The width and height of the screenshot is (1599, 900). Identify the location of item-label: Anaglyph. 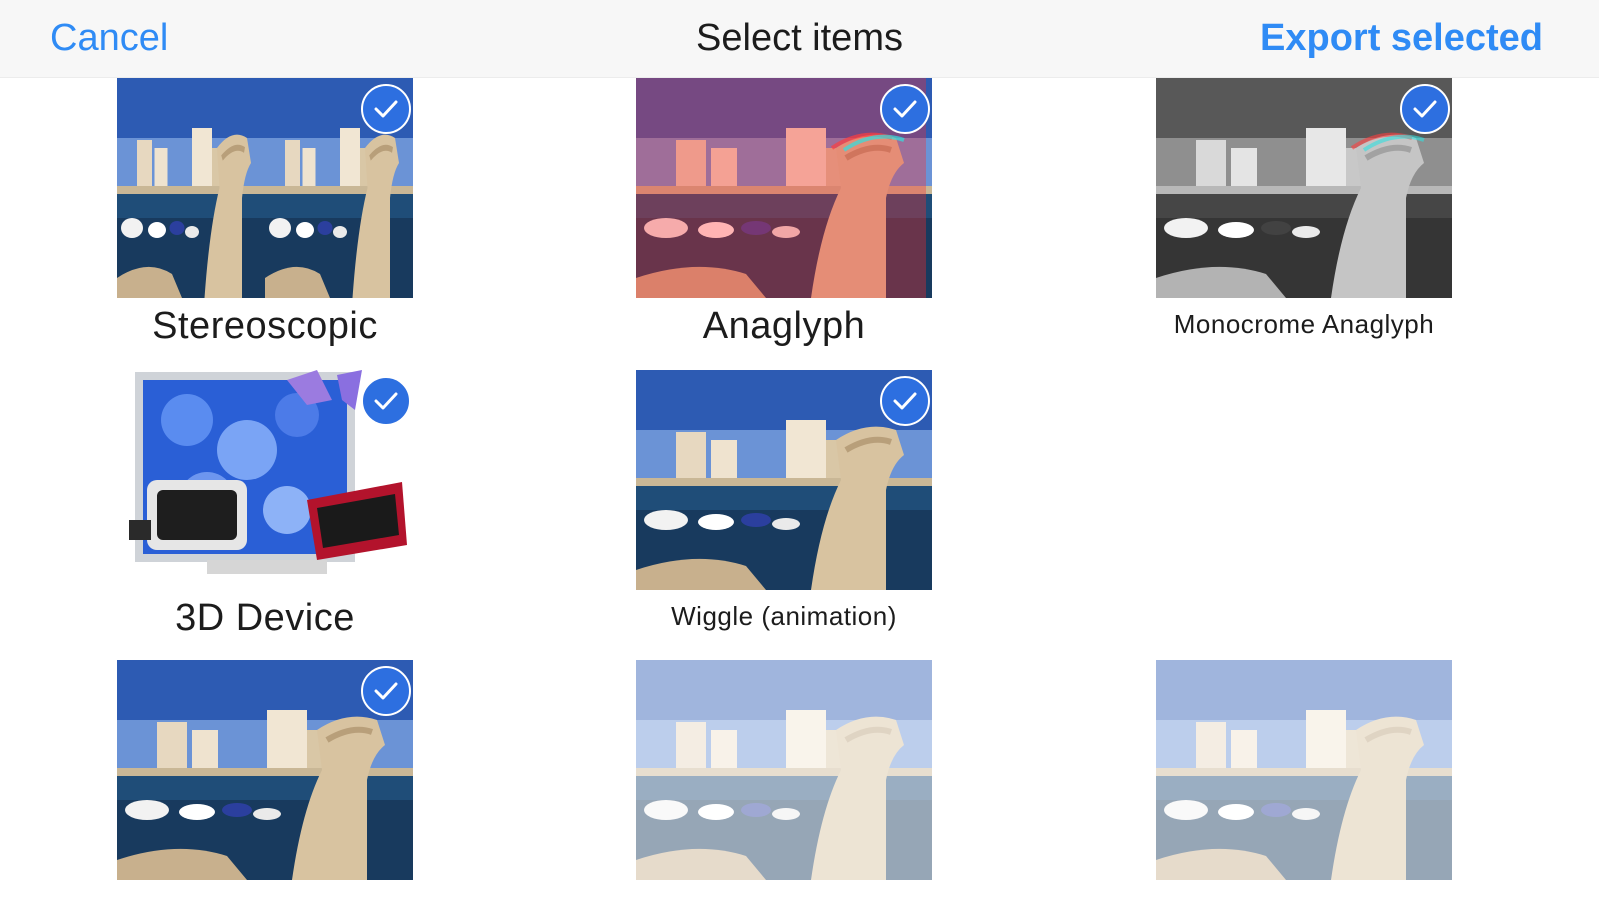
(784, 326).